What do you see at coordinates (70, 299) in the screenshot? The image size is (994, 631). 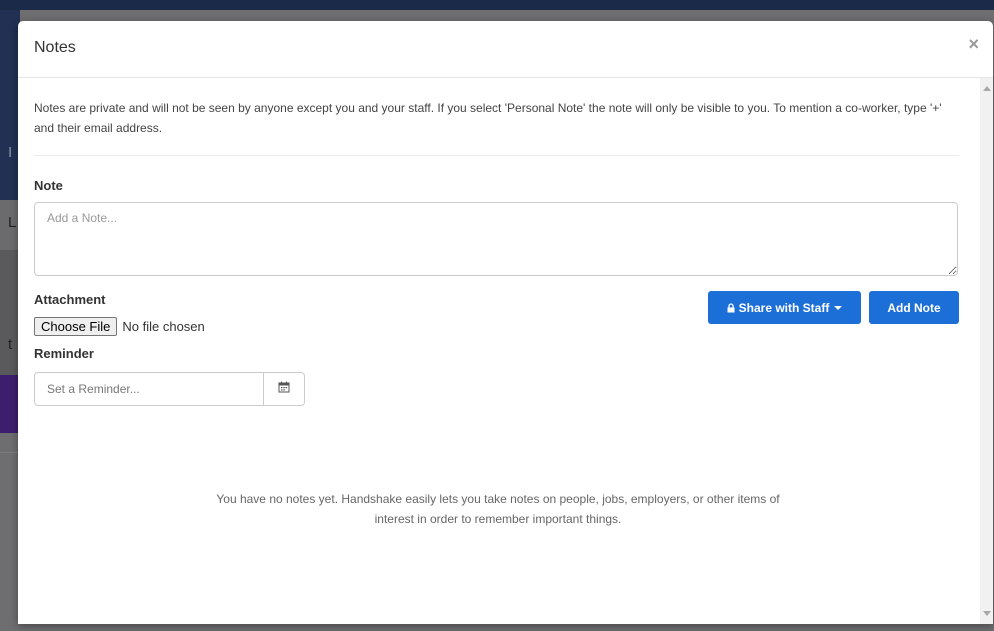 I see `attachment-label: Attachment` at bounding box center [70, 299].